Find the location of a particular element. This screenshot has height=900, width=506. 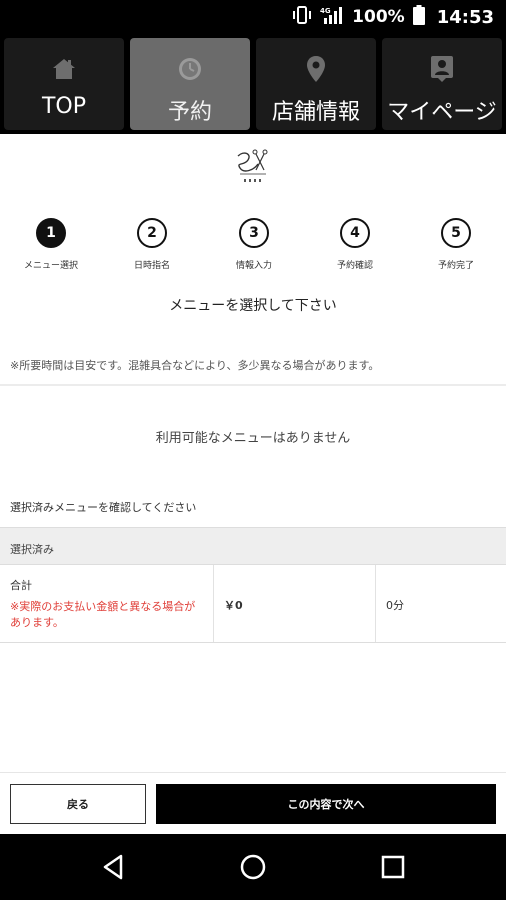

step-5-number: 5 is located at coordinates (456, 233).